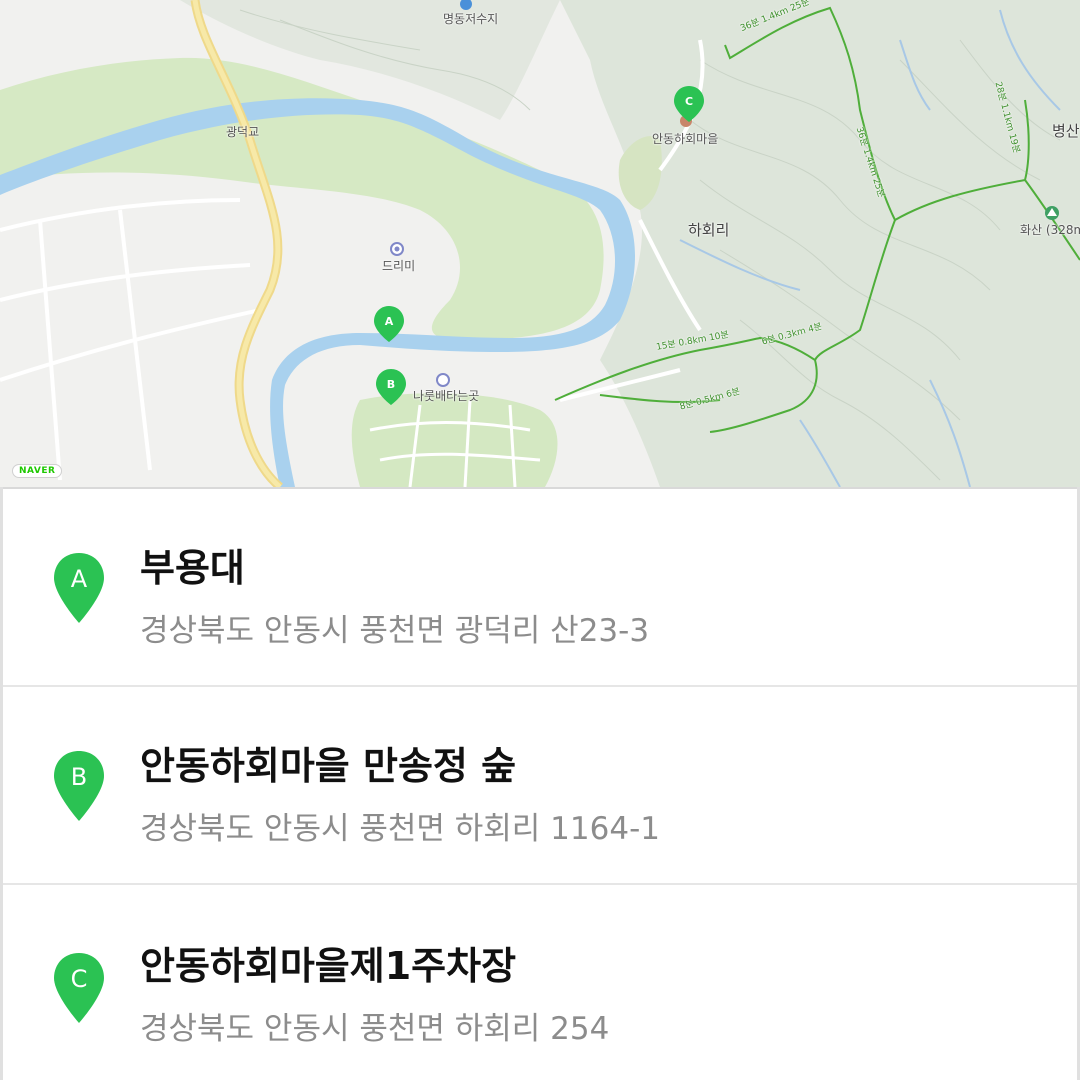 The width and height of the screenshot is (1080, 1083). What do you see at coordinates (400, 829) in the screenshot?
I see `place-address: 경상북도 안동시 풍천면 하회리 1164-1` at bounding box center [400, 829].